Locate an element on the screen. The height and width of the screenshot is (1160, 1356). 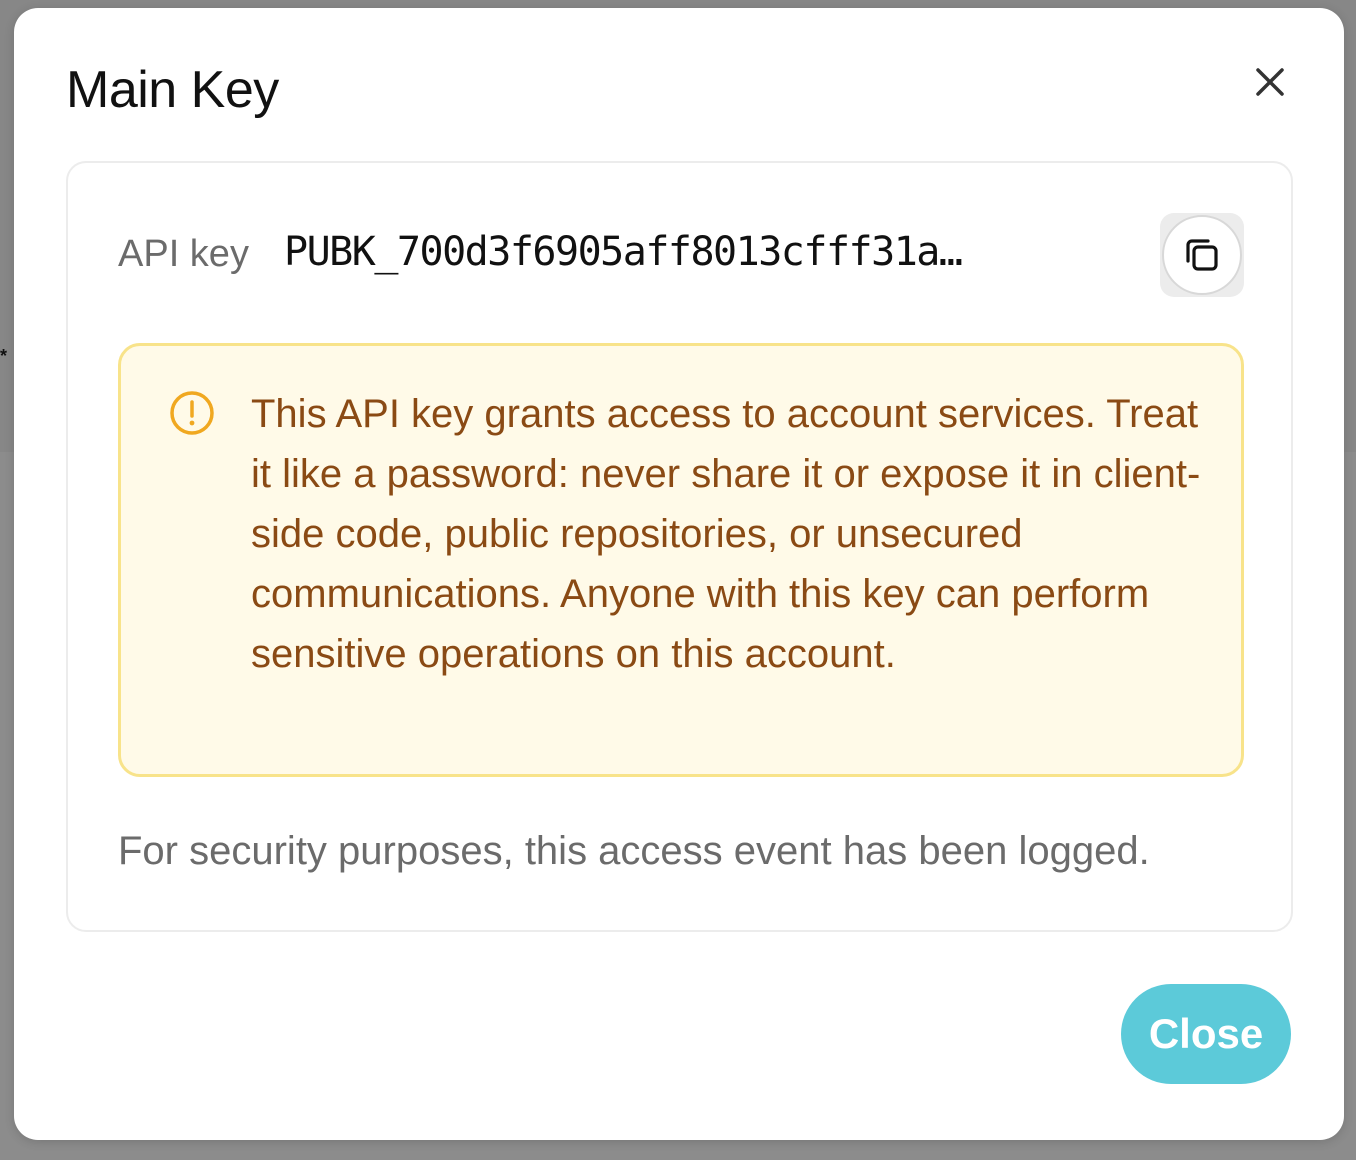
copy-button is located at coordinates (1202, 255).